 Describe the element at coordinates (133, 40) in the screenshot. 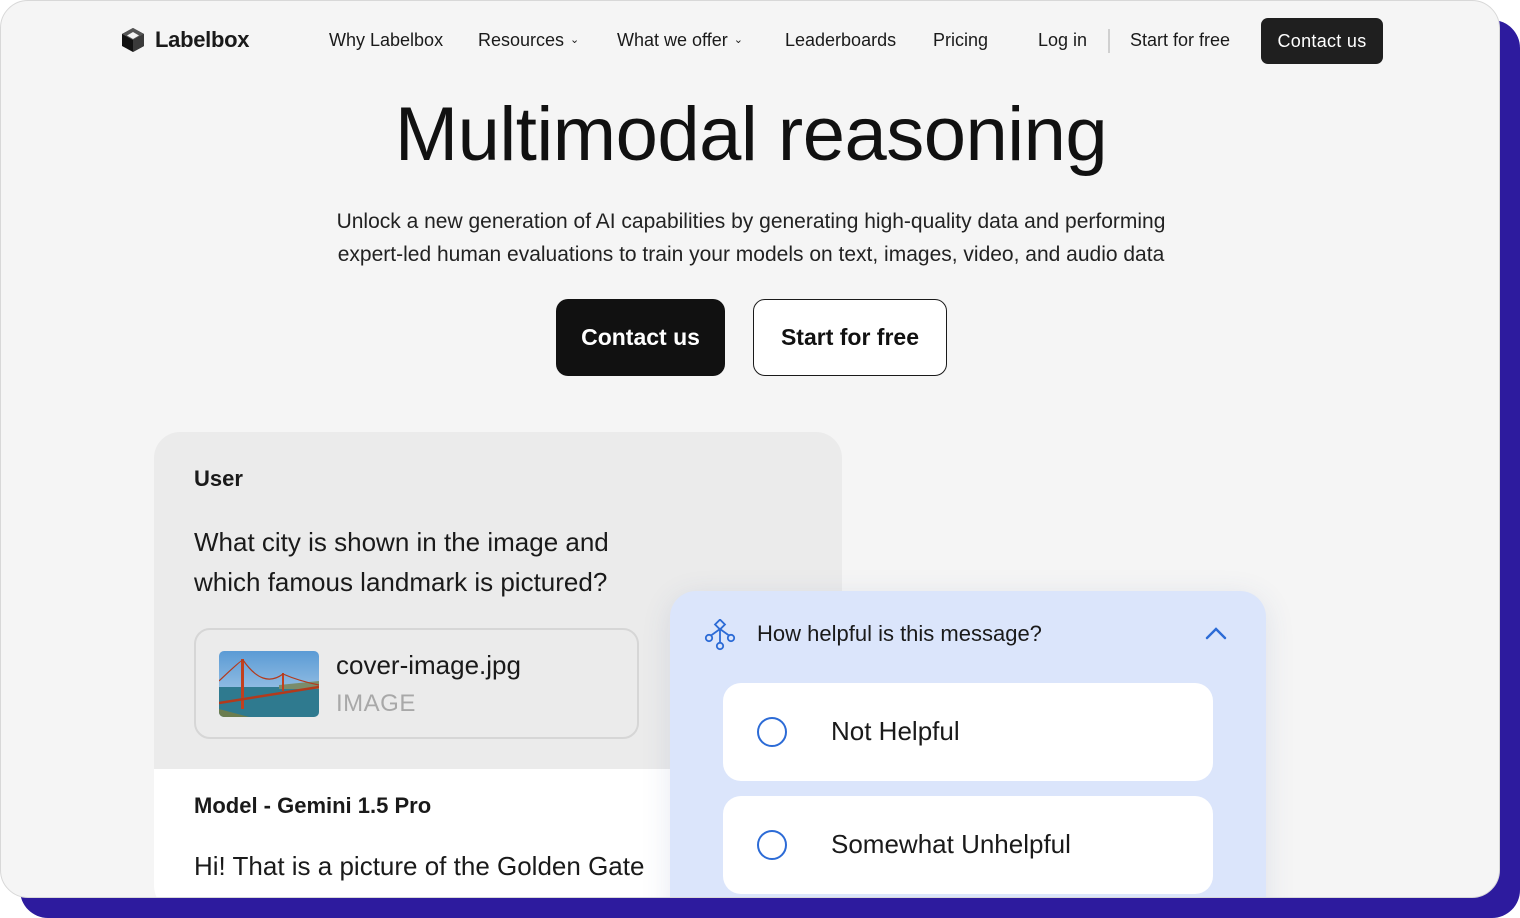

I see `labelbox-logo-icon` at that location.